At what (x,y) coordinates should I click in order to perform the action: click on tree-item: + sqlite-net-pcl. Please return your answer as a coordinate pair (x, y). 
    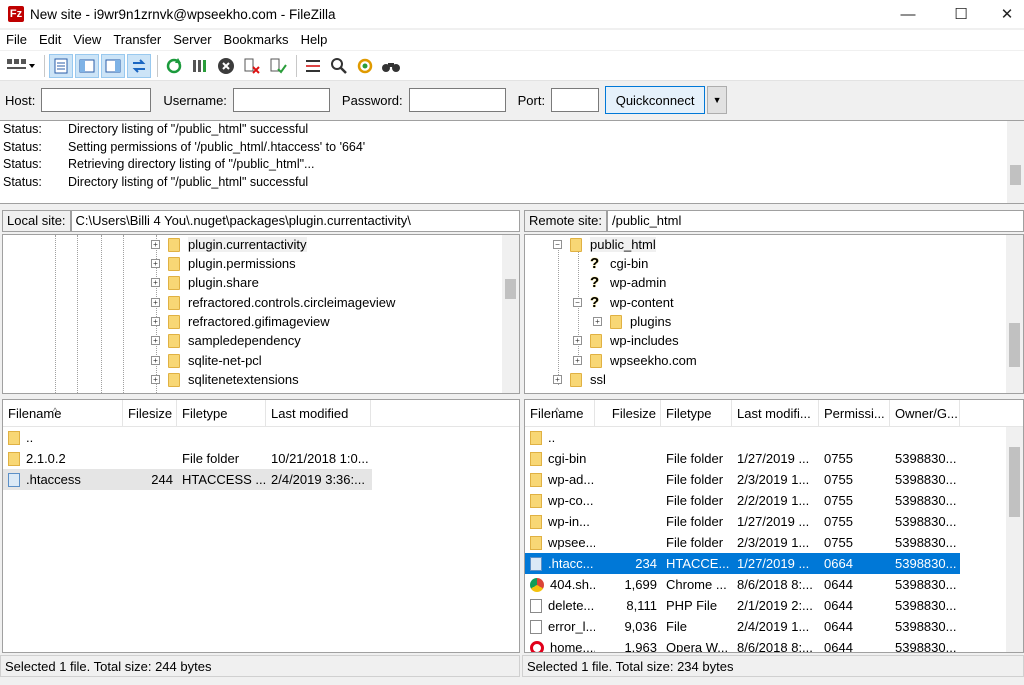
    Looking at the image, I should click on (206, 360).